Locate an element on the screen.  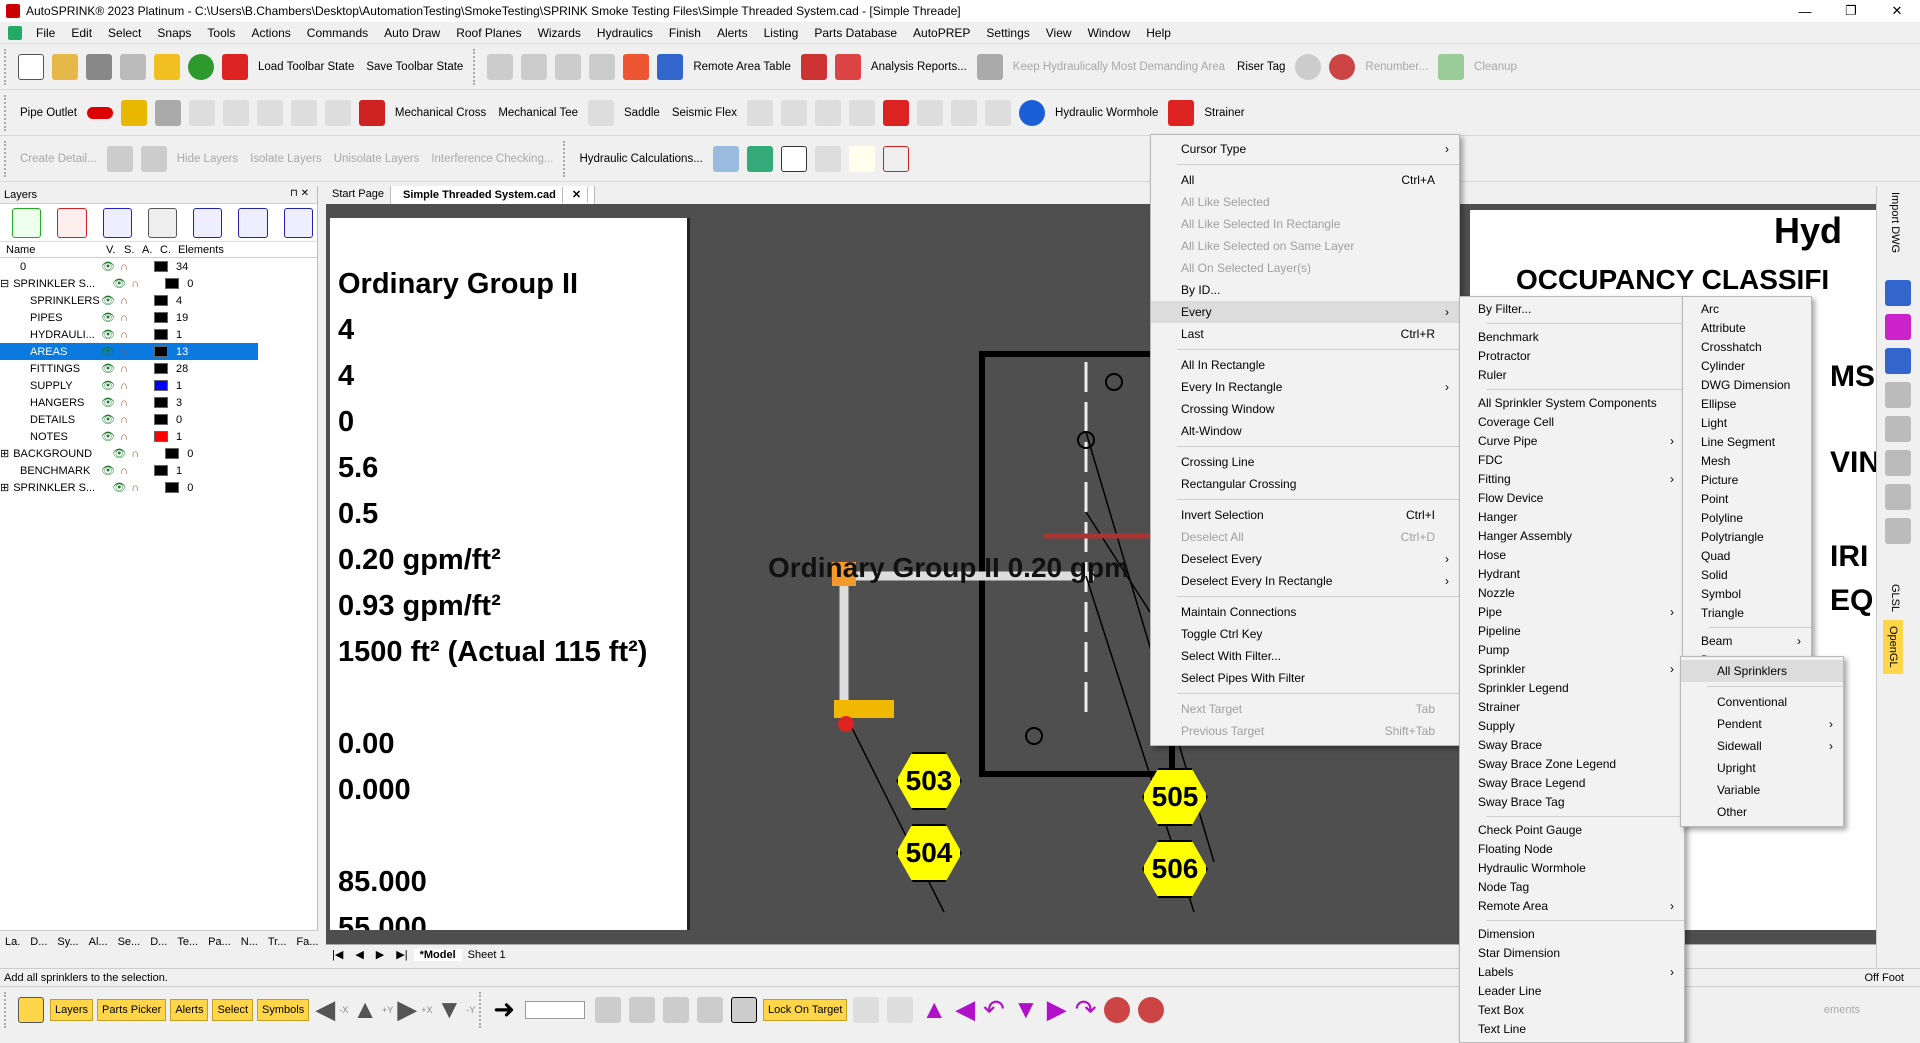
chart-icon is located at coordinates (725, 158).